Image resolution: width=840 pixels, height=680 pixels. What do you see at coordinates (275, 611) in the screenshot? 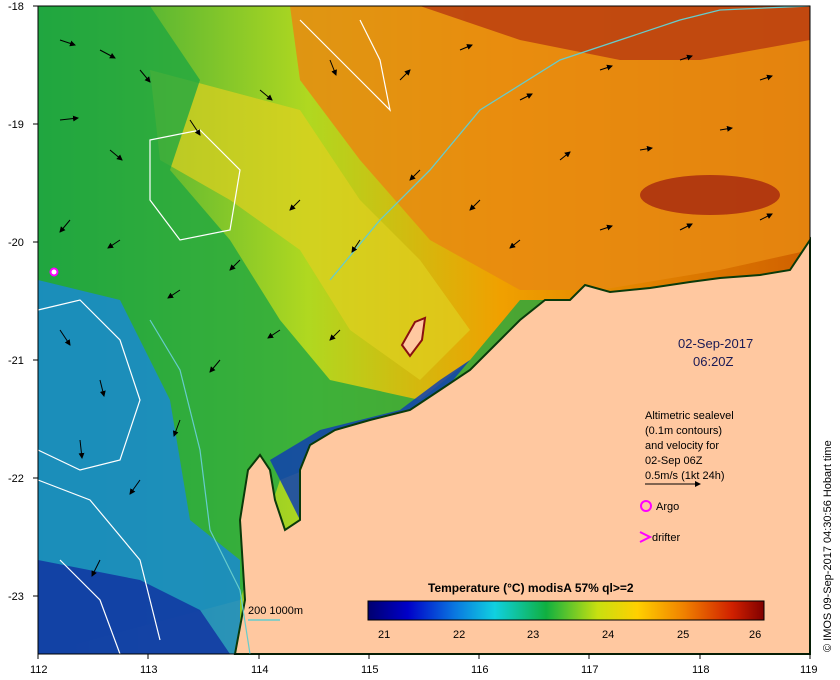
I see `depth-legend-label: 200 1000m` at bounding box center [275, 611].